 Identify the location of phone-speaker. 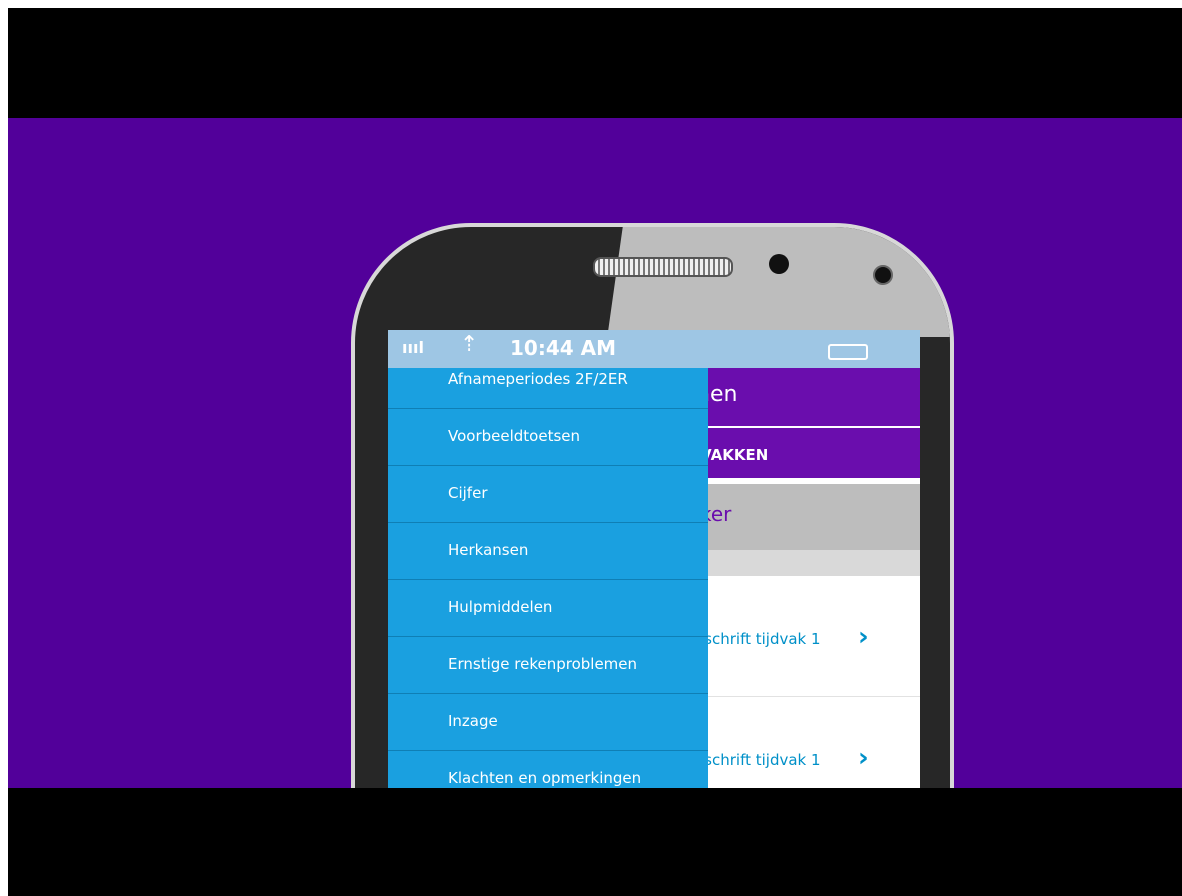
(663, 267).